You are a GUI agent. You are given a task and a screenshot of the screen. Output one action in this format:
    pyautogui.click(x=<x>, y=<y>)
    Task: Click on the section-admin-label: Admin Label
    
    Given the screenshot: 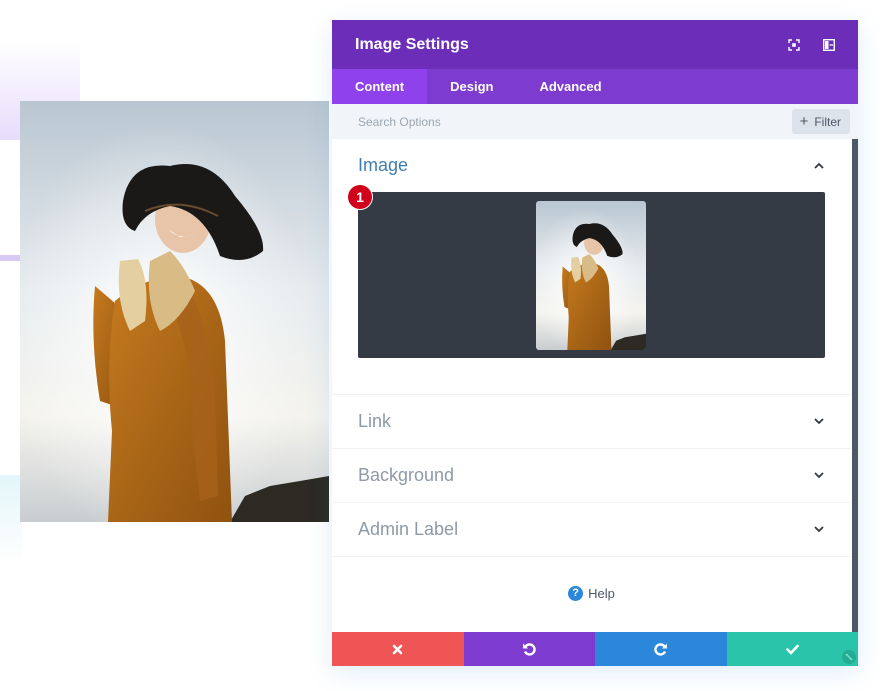 What is the action you would take?
    pyautogui.click(x=591, y=530)
    